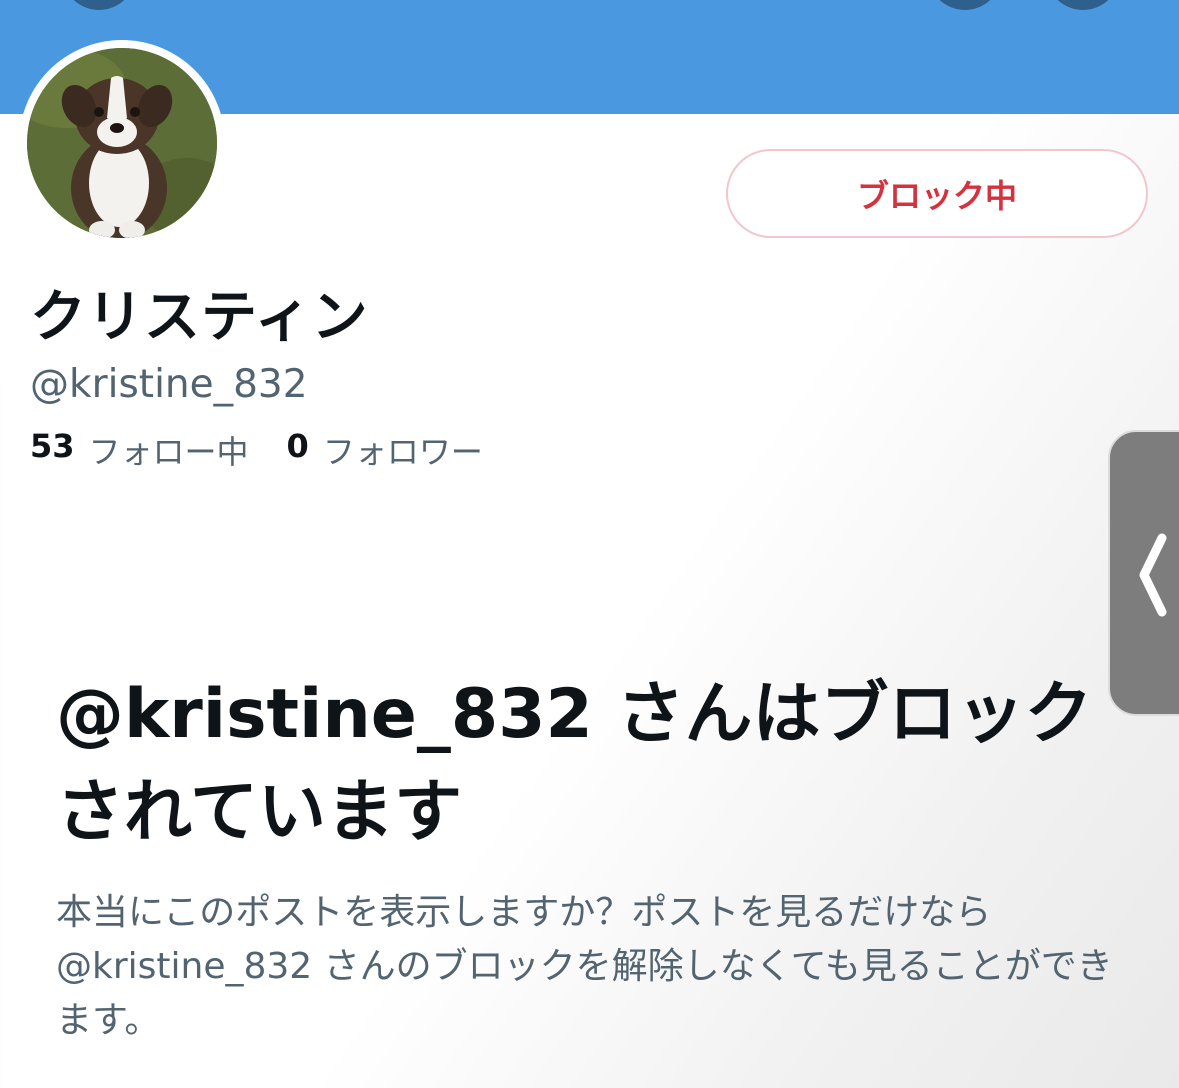  I want to click on more-options-button, so click(1083, 5).